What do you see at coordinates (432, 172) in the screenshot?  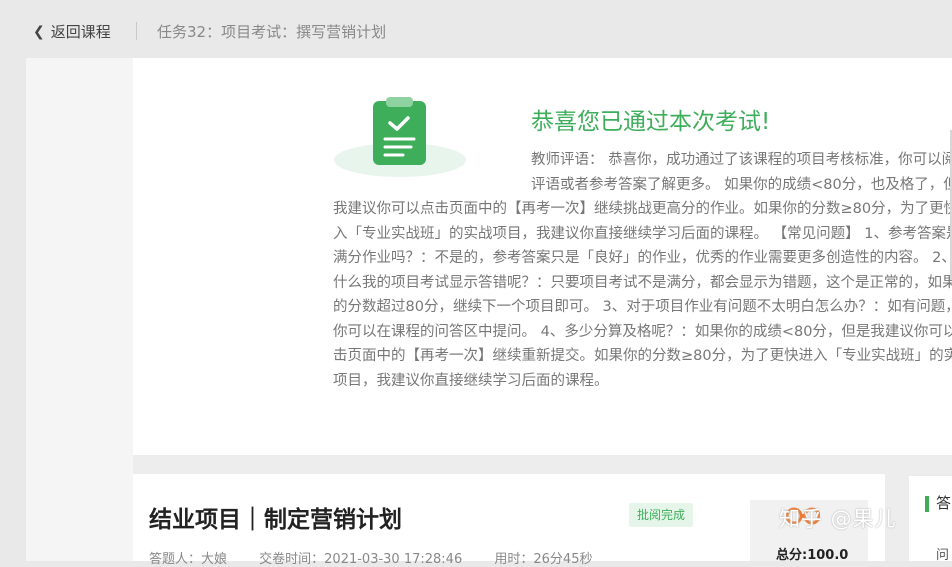 I see `comment-indent` at bounding box center [432, 172].